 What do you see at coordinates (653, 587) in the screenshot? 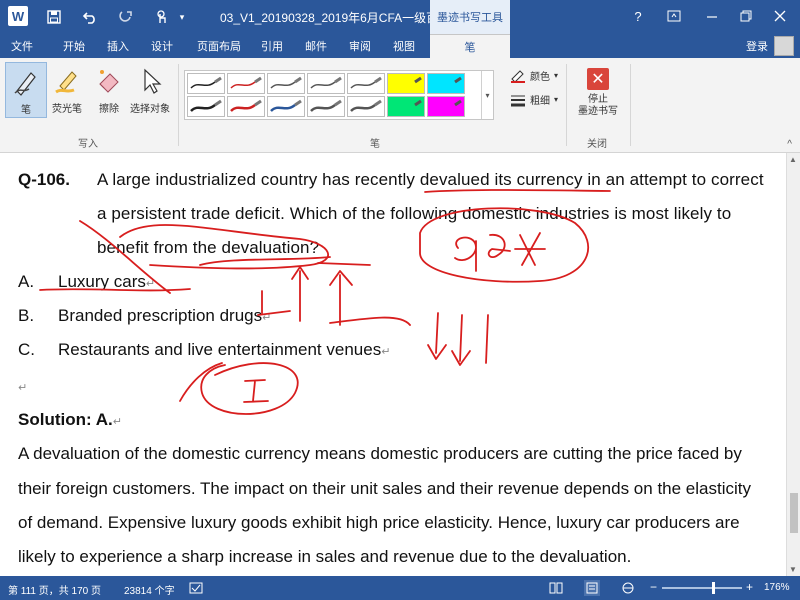
I see `zoom-out-button: −` at bounding box center [653, 587].